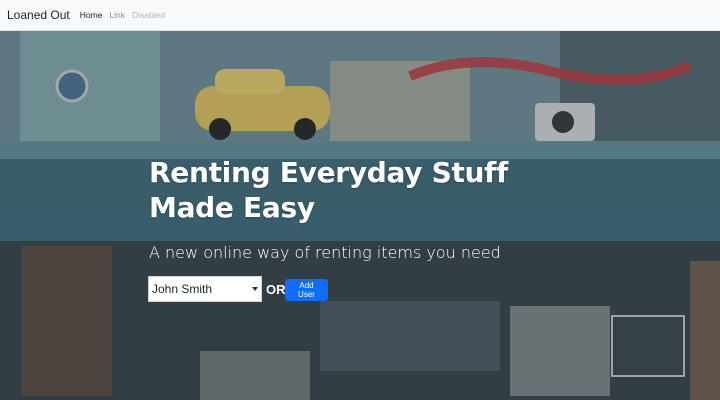 The image size is (720, 400). I want to click on nav-link-home: Home, so click(91, 15).